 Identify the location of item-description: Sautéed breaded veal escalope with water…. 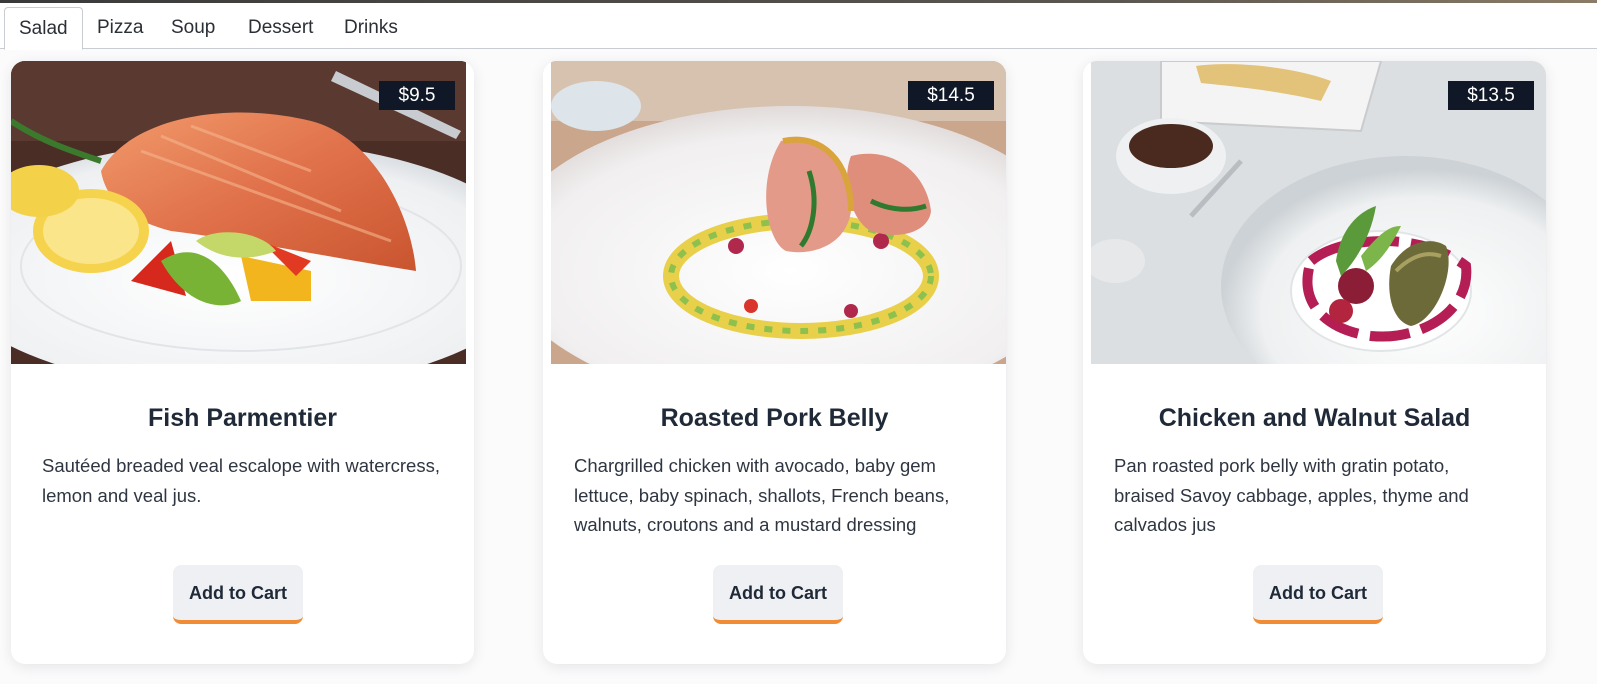
(241, 480).